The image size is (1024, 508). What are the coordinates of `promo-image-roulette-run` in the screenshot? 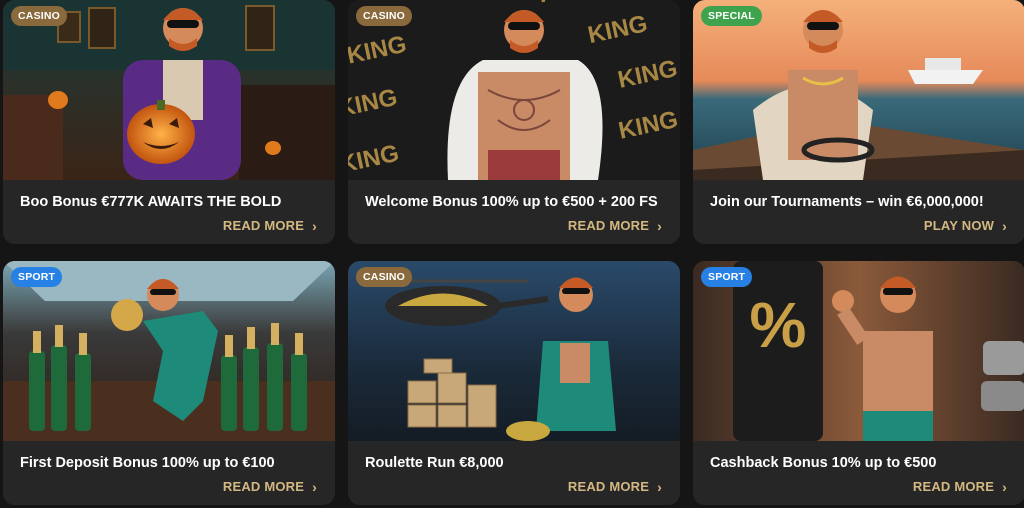 It's located at (514, 351).